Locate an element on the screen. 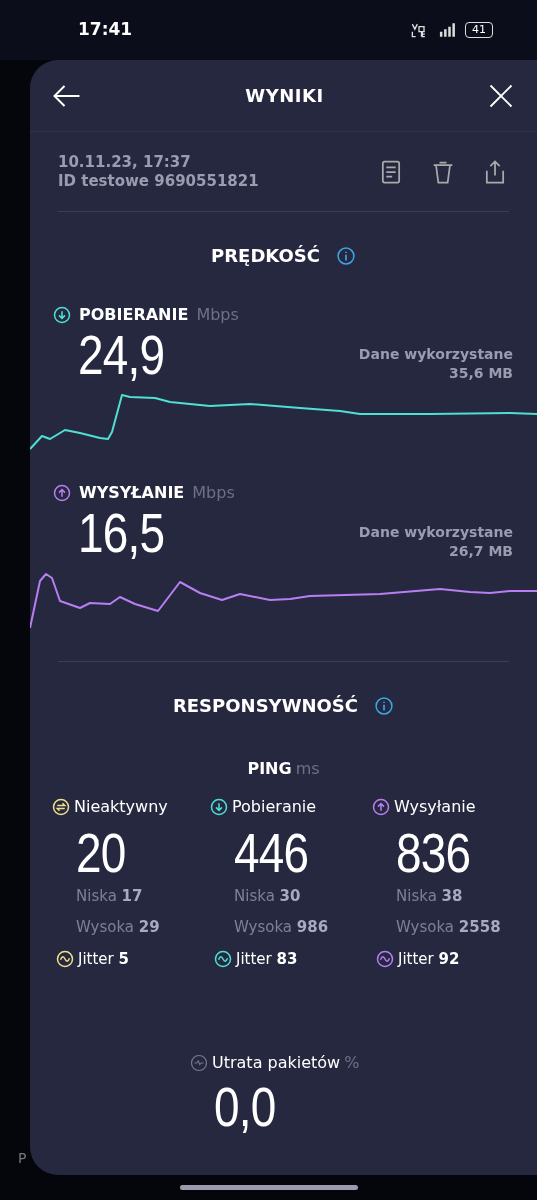  high-value: Wysoka 29 is located at coordinates (118, 927).